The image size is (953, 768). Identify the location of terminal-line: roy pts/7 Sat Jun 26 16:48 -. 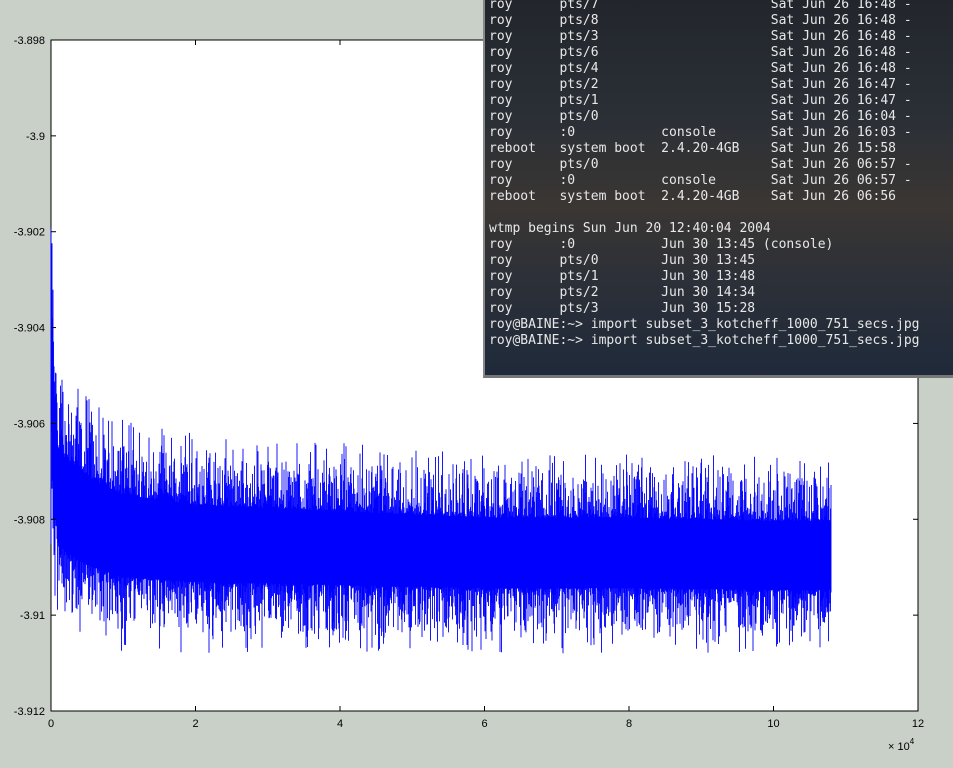
(700, 6).